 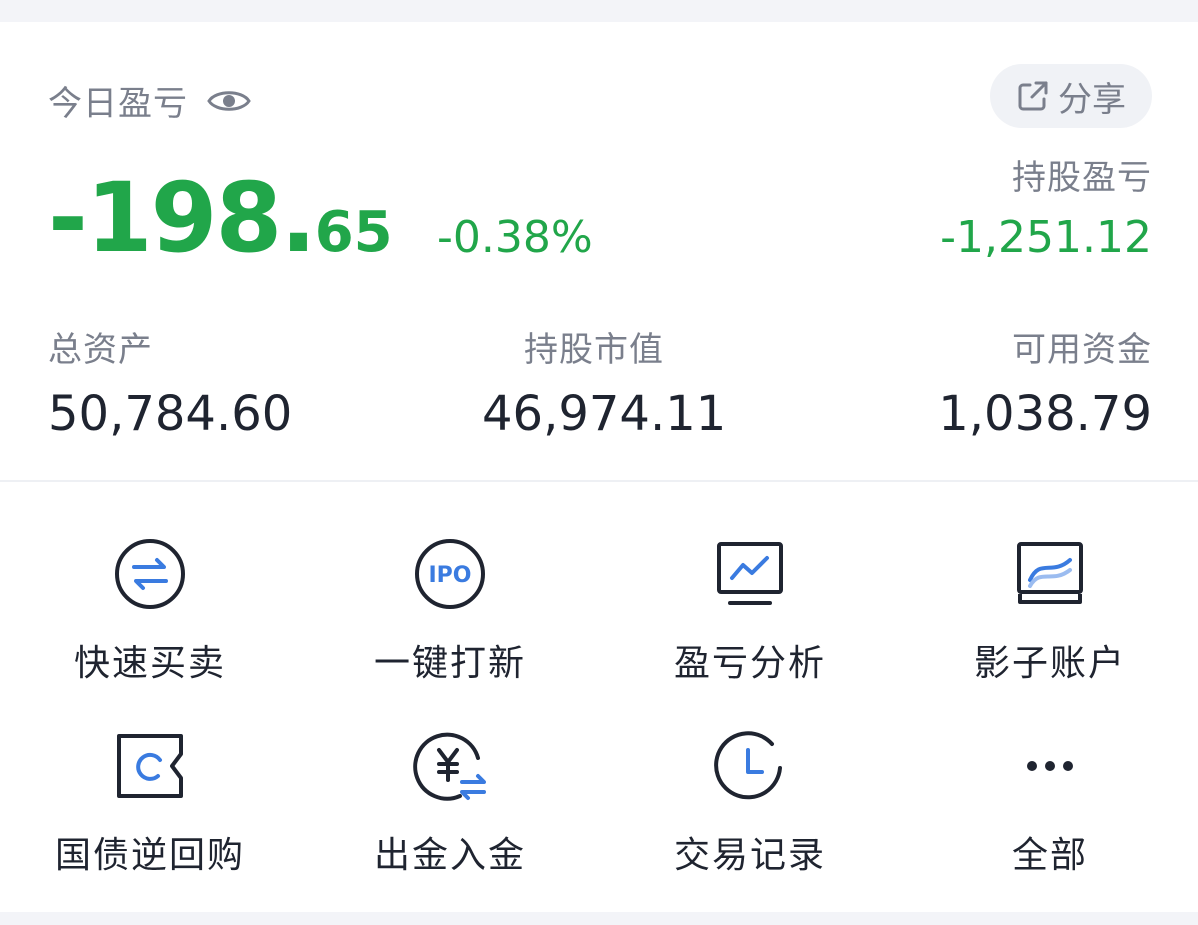 I want to click on action-label: 快速买卖, so click(x=149, y=663).